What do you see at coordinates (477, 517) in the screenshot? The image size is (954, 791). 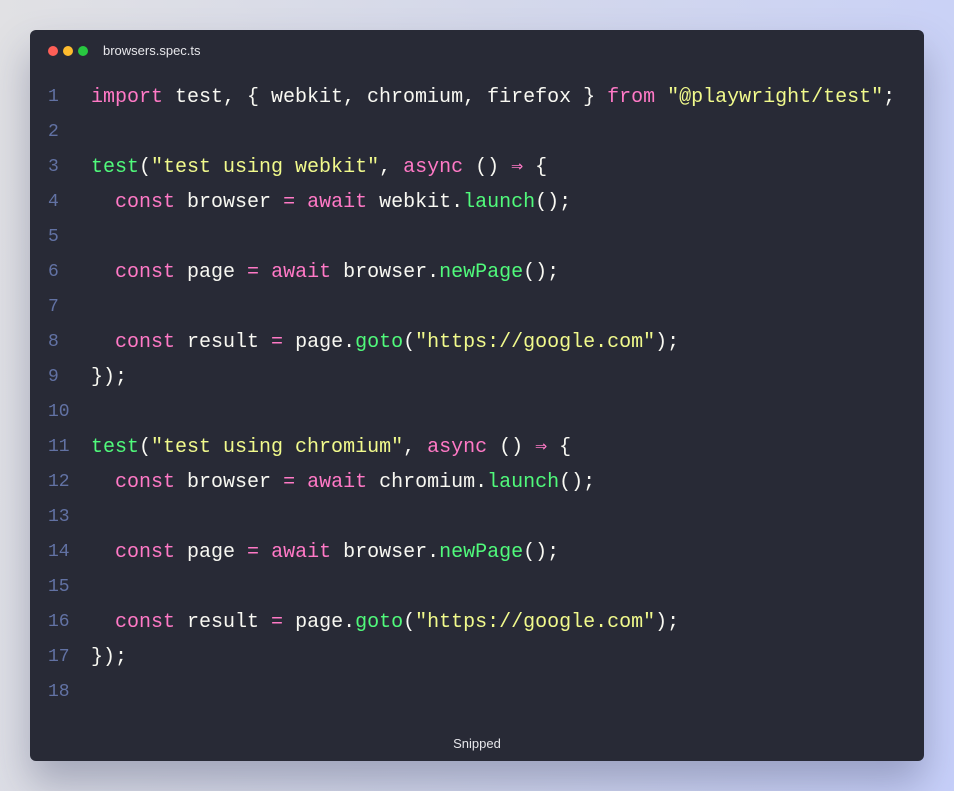 I see `code-line: 13` at bounding box center [477, 517].